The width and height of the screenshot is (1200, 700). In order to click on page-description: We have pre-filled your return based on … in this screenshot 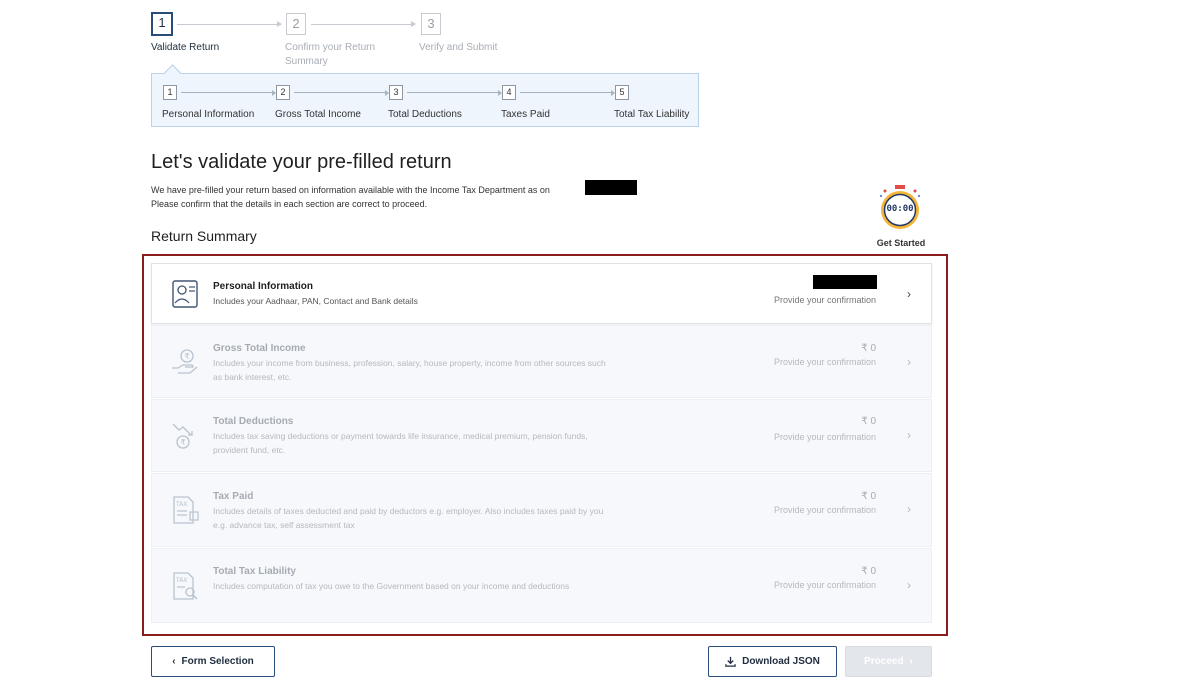, I will do `click(350, 197)`.